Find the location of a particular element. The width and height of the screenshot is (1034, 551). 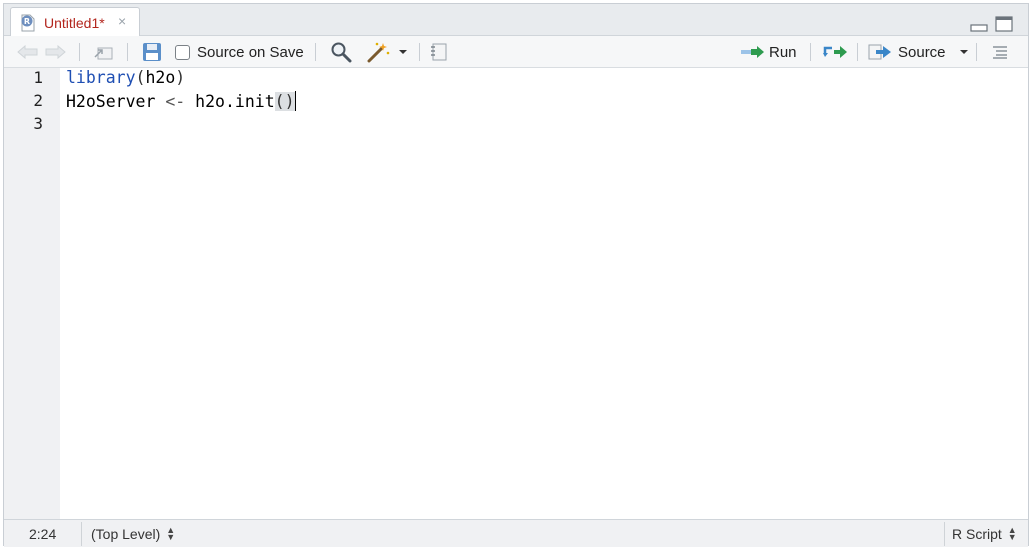

code-line-2: H2oServer <- h2o.init() is located at coordinates (181, 101).